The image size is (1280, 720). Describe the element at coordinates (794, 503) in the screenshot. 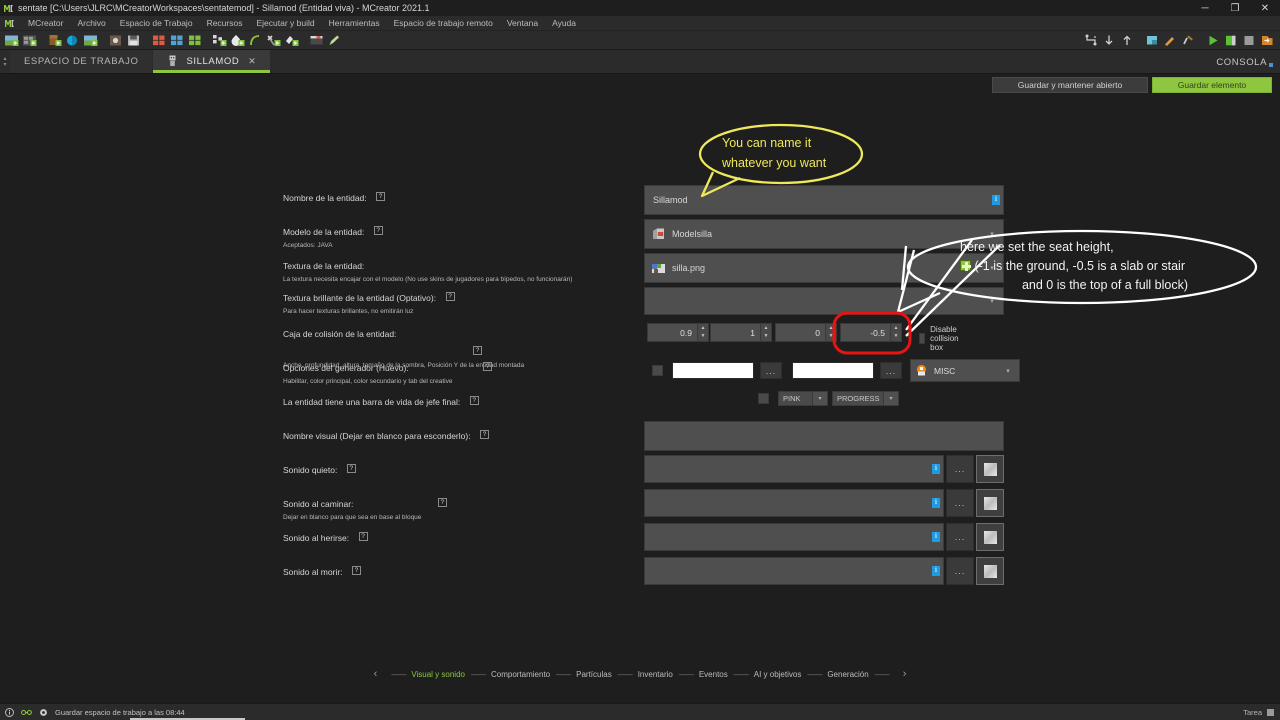

I see `step-sound-input` at that location.